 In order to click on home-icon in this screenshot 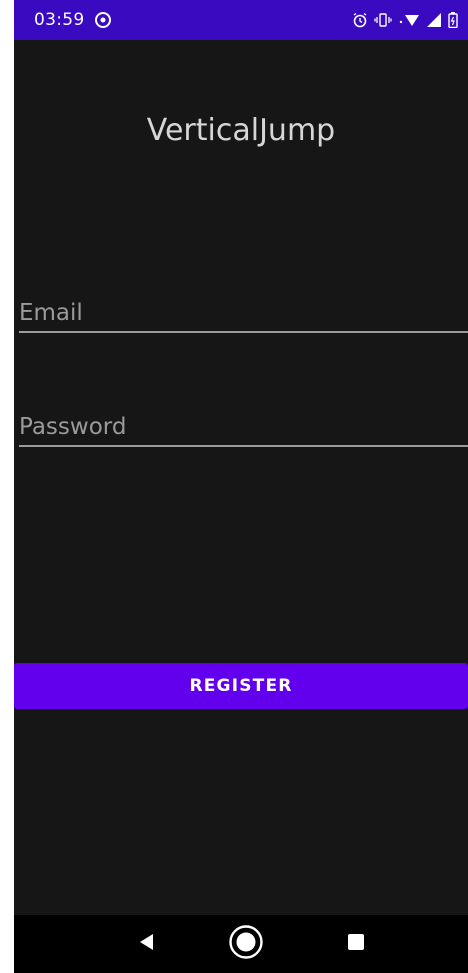, I will do `click(246, 944)`.